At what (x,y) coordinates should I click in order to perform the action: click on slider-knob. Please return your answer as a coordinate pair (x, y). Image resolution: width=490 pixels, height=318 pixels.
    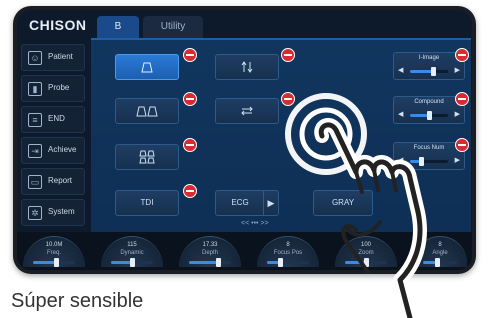
    Looking at the image, I should click on (433, 71).